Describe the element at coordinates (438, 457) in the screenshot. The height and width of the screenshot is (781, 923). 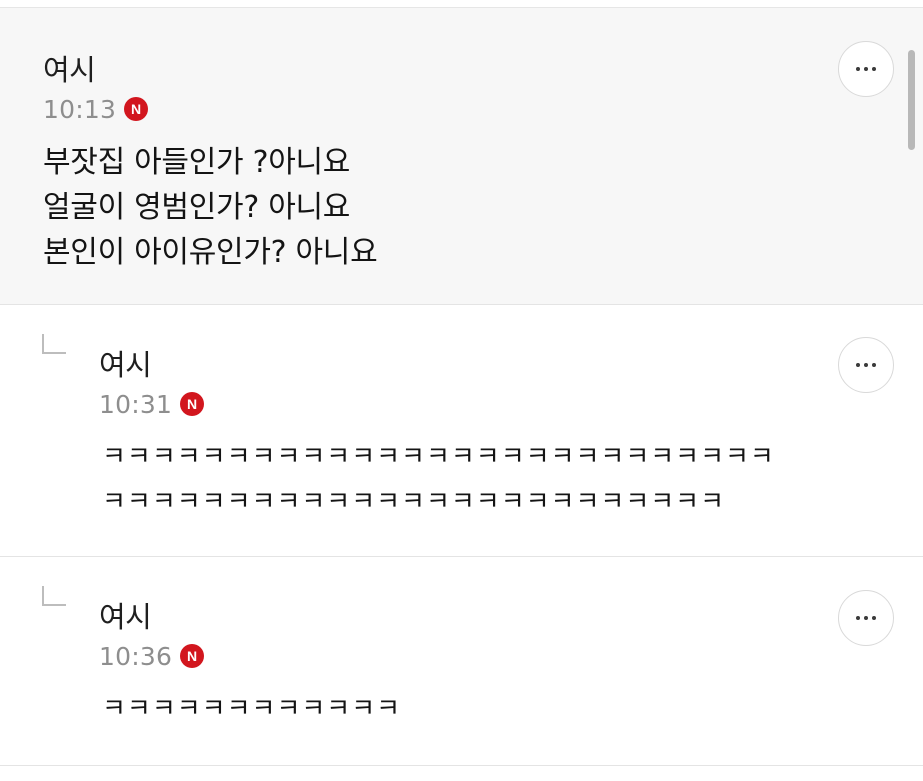
I see `comment-line: ㅋㅋㅋㅋㅋㅋㅋㅋㅋㅋㅋㅋㅋㅋㅋㅋㅋㅋㅋㅋㅋㅋㅋㅋㅋㅋㅋ` at that location.